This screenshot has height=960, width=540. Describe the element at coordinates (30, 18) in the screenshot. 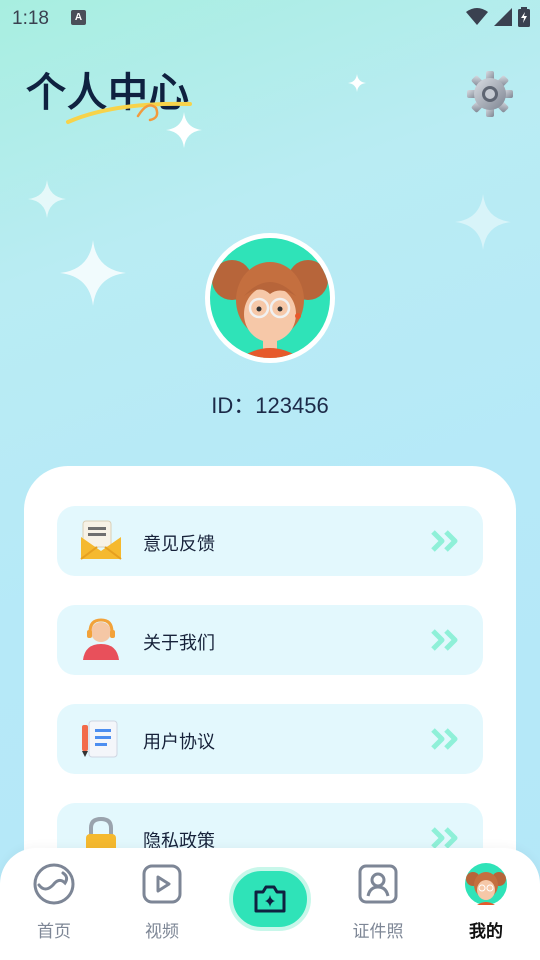

I see `status-time: 1:18` at that location.